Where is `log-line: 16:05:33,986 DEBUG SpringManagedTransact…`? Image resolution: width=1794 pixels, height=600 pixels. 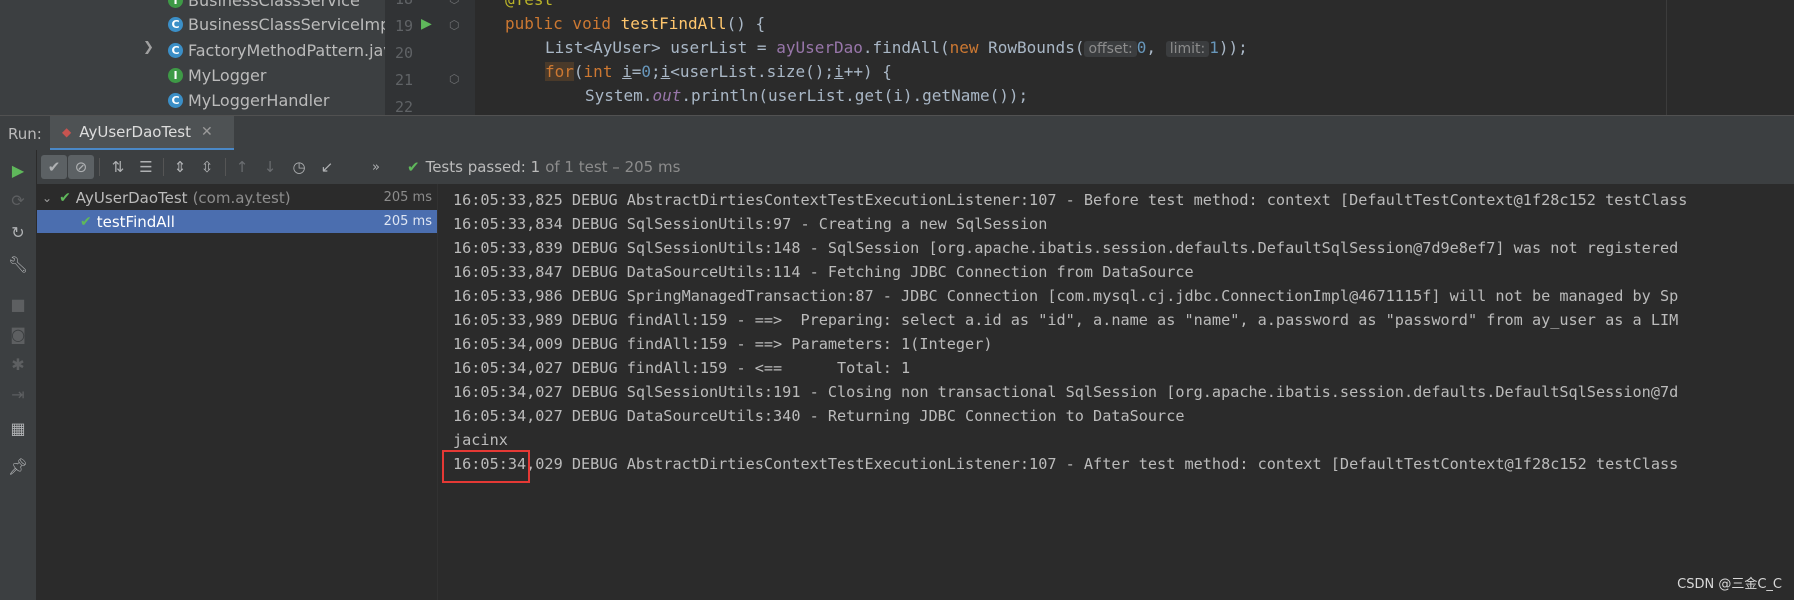
log-line: 16:05:33,986 DEBUG SpringManagedTransact… is located at coordinates (1066, 296).